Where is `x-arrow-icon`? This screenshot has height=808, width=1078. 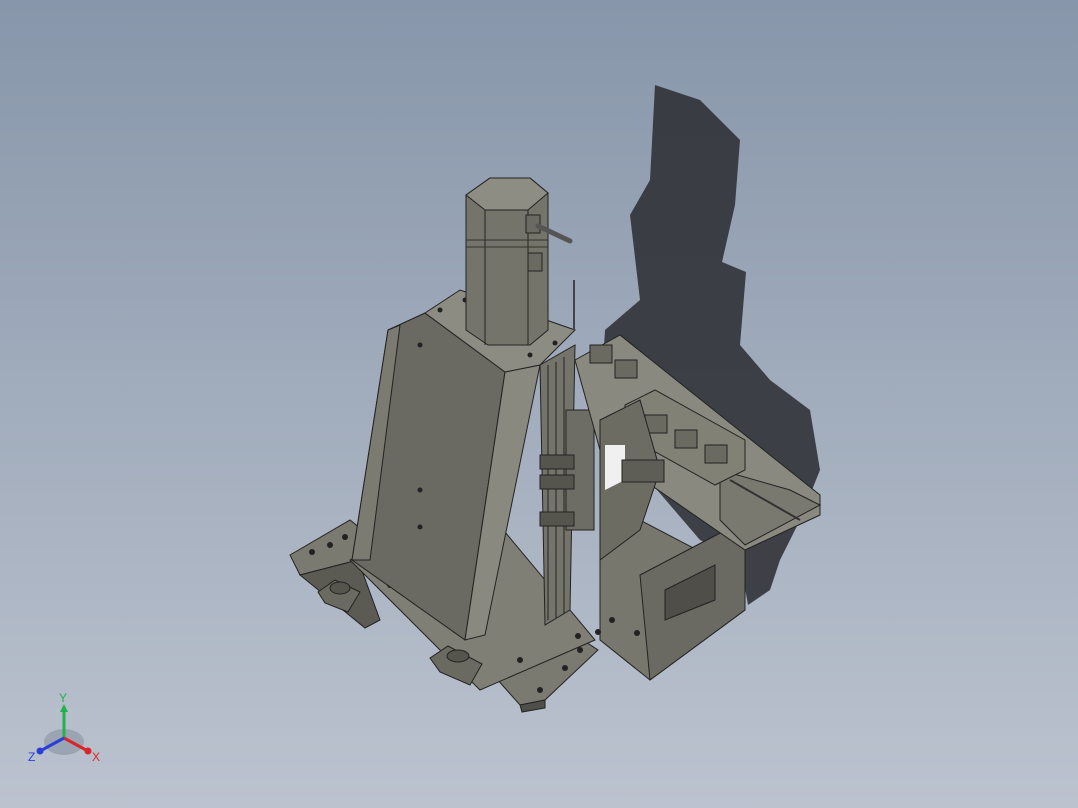 x-arrow-icon is located at coordinates (88, 751).